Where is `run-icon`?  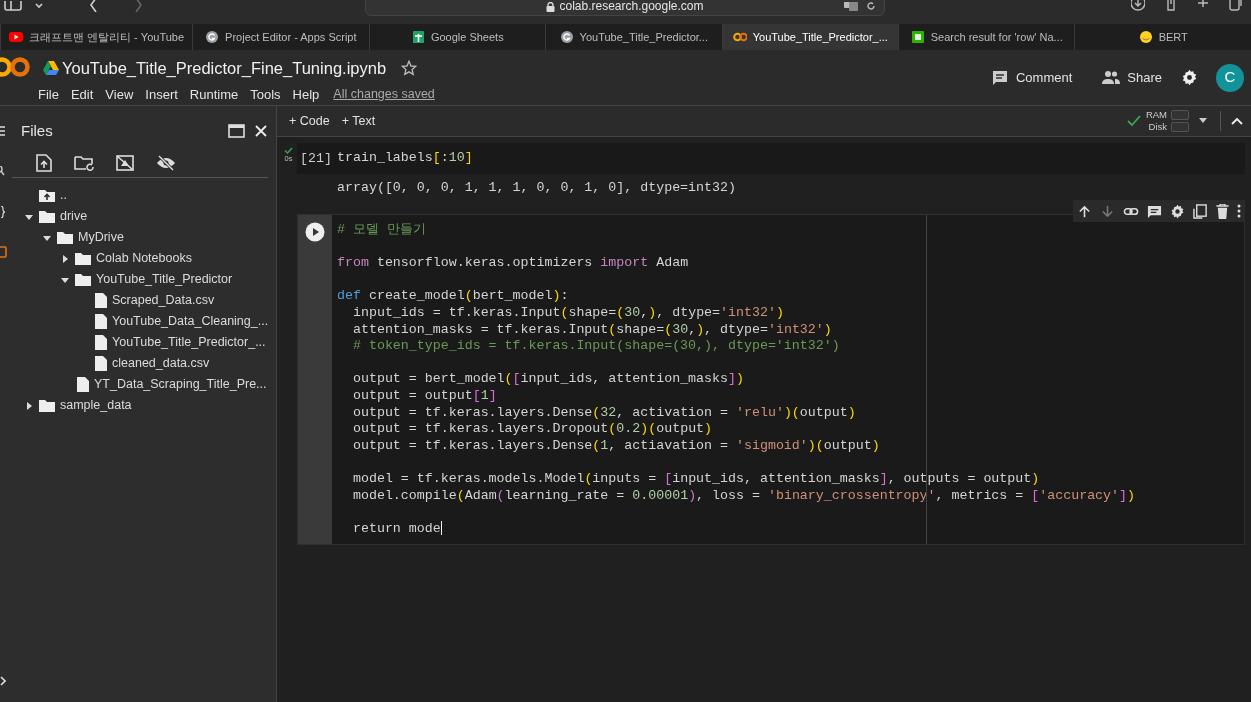 run-icon is located at coordinates (315, 232).